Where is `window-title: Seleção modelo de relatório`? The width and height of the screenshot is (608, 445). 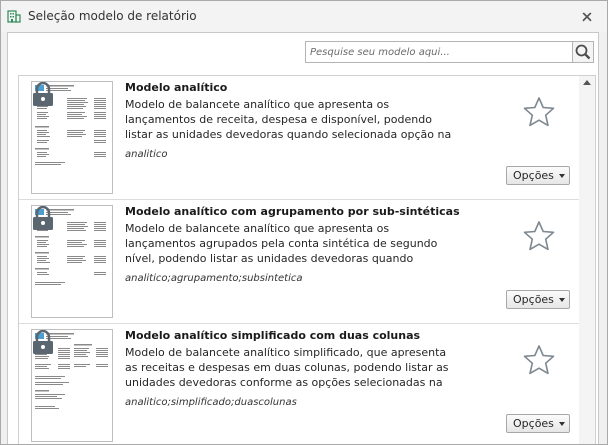
window-title: Seleção modelo de relatório is located at coordinates (112, 16).